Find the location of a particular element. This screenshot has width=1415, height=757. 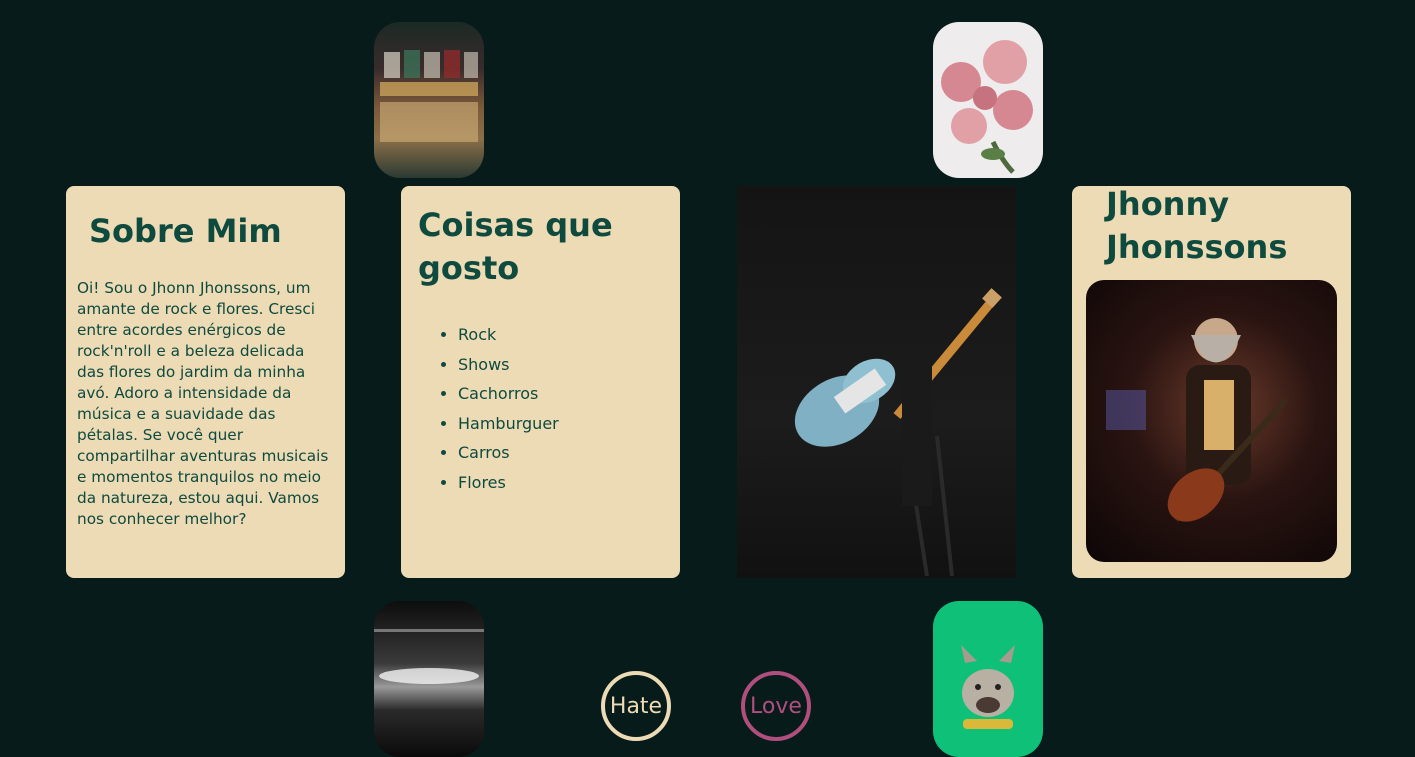

roses-icon is located at coordinates (987, 107).